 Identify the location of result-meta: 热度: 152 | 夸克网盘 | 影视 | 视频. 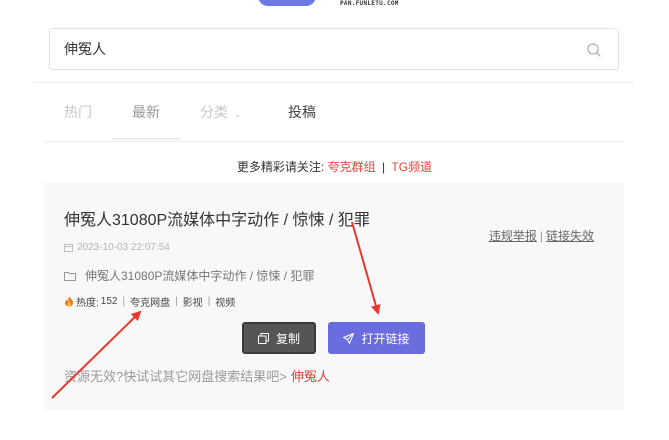
(149, 301).